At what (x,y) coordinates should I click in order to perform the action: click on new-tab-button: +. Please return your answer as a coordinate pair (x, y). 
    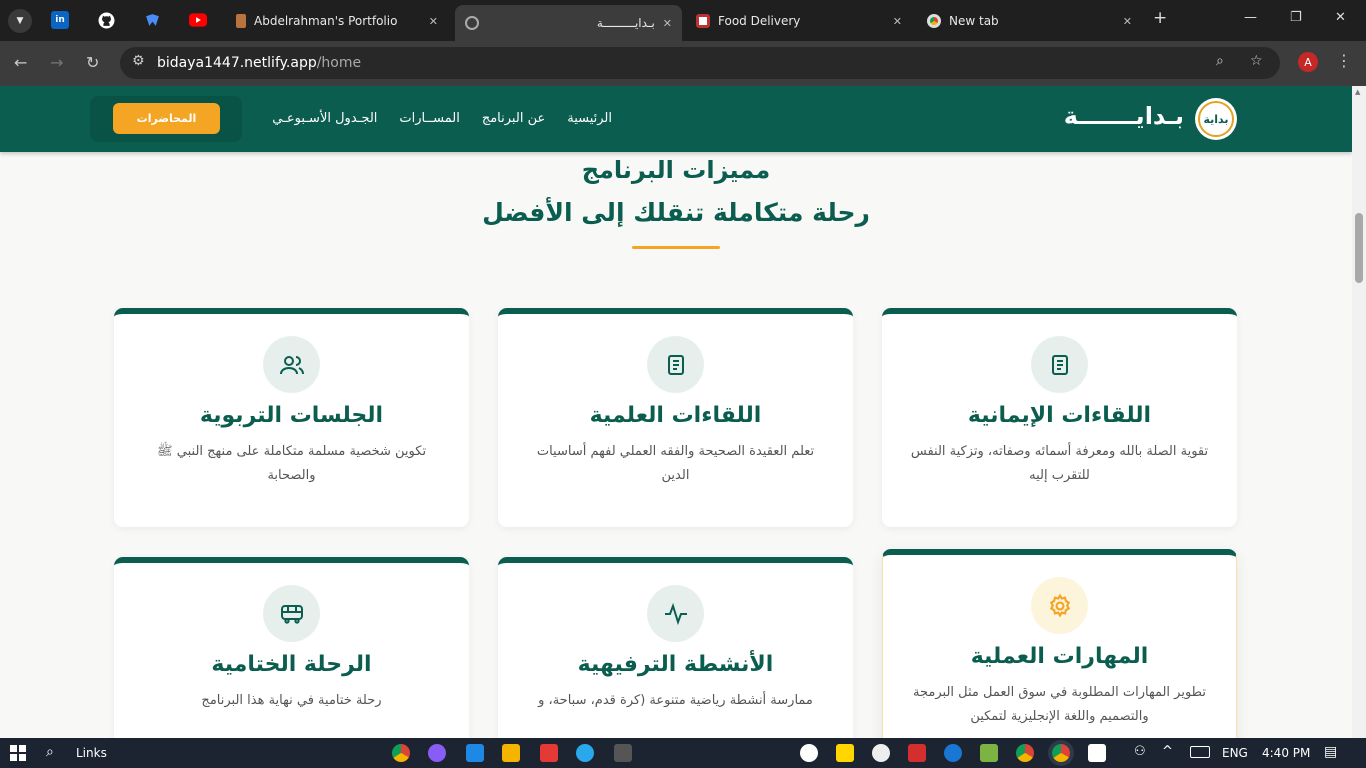
    Looking at the image, I should click on (1160, 18).